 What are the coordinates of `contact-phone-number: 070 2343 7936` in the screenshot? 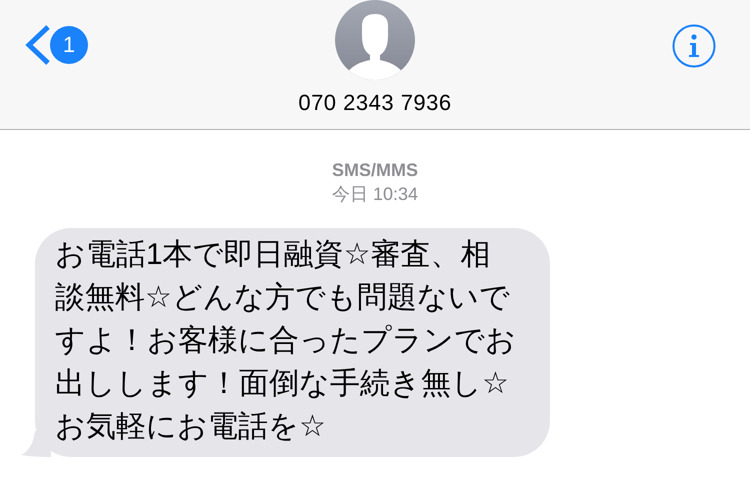 It's located at (375, 103).